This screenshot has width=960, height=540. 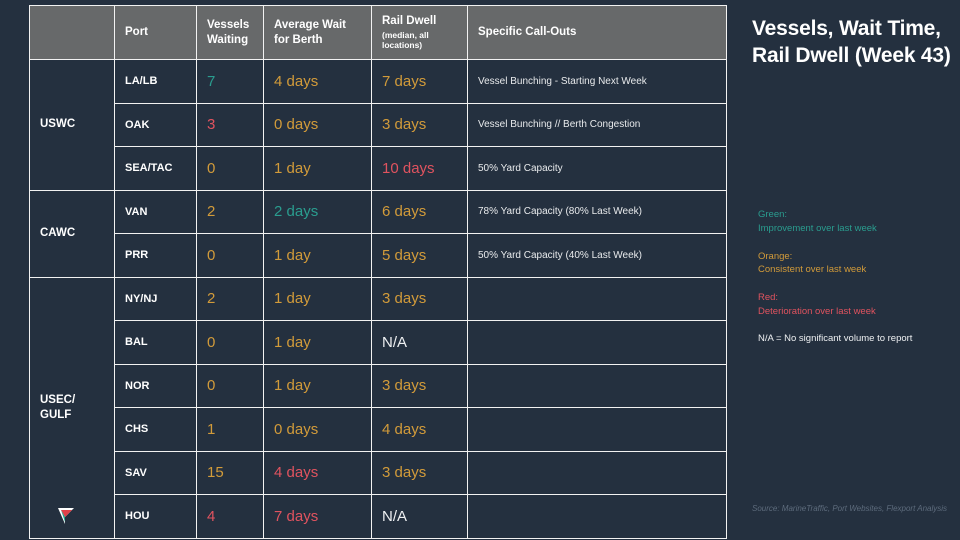 What do you see at coordinates (768, 298) in the screenshot?
I see `legend-item-label: Red:` at bounding box center [768, 298].